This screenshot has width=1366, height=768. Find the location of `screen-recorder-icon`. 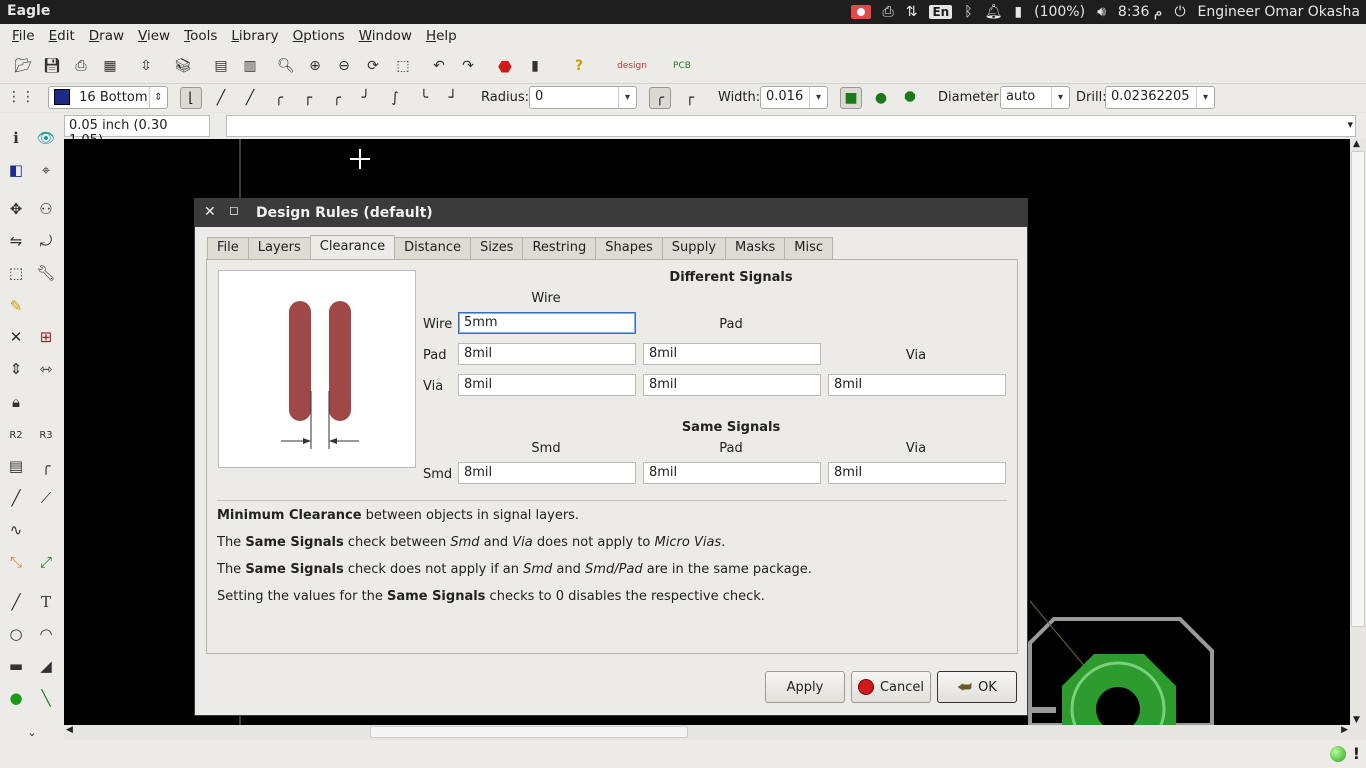

screen-recorder-icon is located at coordinates (860, 12).